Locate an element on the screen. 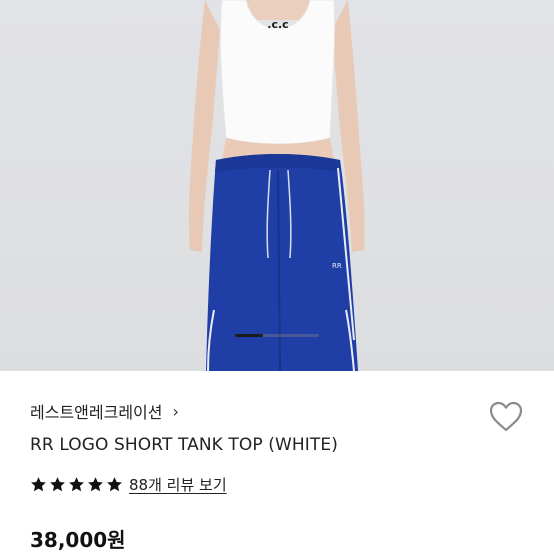 This screenshot has width=554, height=554. product-price: 38,000원 is located at coordinates (78, 540).